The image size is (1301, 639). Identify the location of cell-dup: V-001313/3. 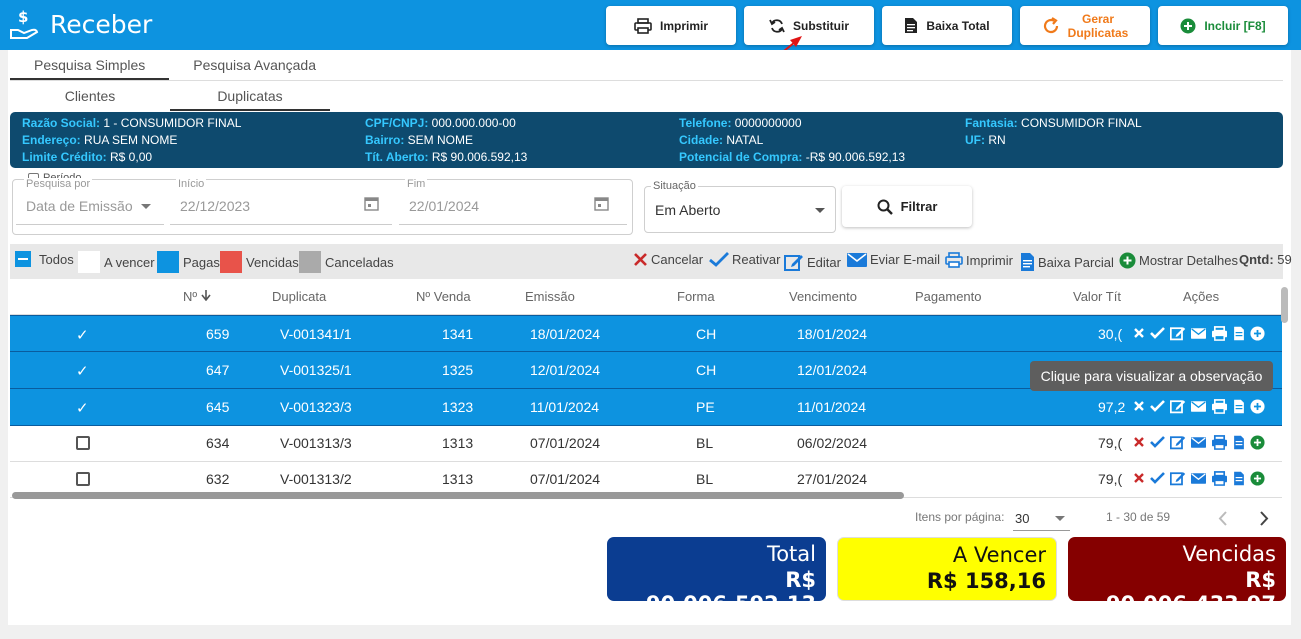
(316, 443).